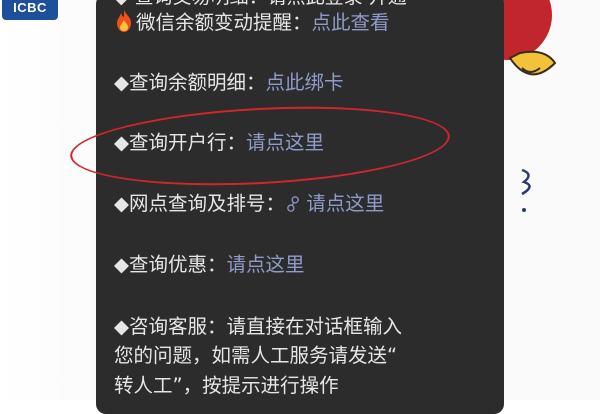 The height and width of the screenshot is (414, 600). What do you see at coordinates (190, 82) in the screenshot?
I see `balance-detail-label: ◆查询余额明细：` at bounding box center [190, 82].